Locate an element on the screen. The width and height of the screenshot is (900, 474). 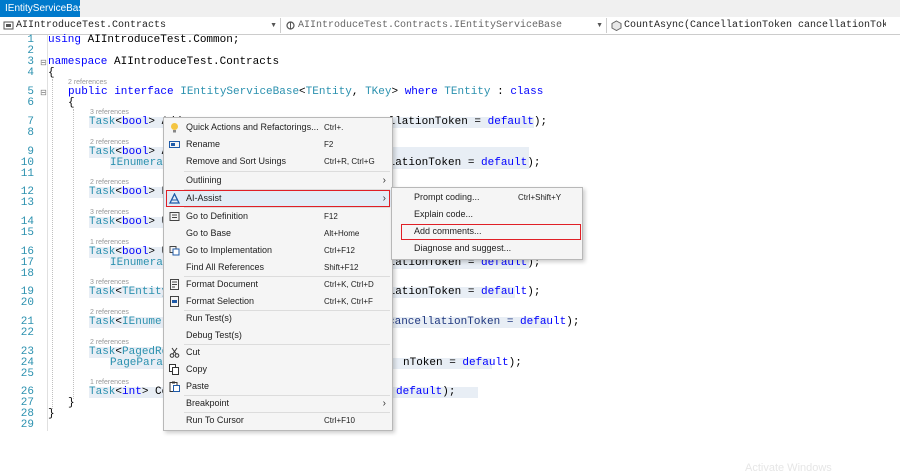
document-tab: IEntityServiceBase.cs is located at coordinates (40, 8).